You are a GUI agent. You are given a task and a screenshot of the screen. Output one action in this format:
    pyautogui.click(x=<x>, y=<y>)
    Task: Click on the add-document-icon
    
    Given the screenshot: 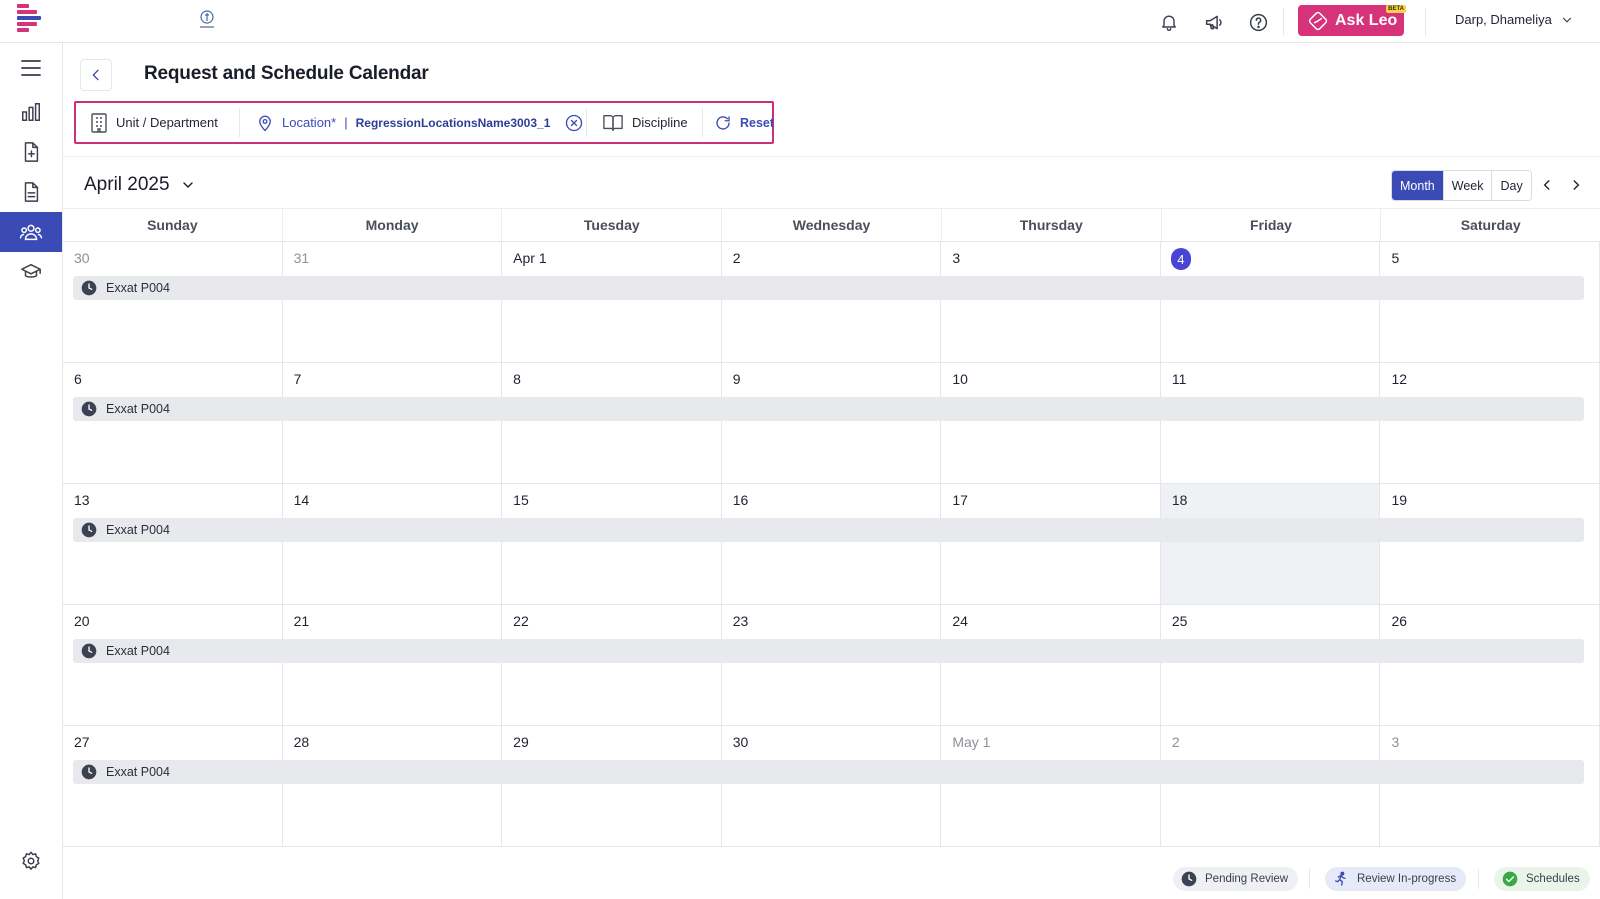 What is the action you would take?
    pyautogui.click(x=31, y=152)
    